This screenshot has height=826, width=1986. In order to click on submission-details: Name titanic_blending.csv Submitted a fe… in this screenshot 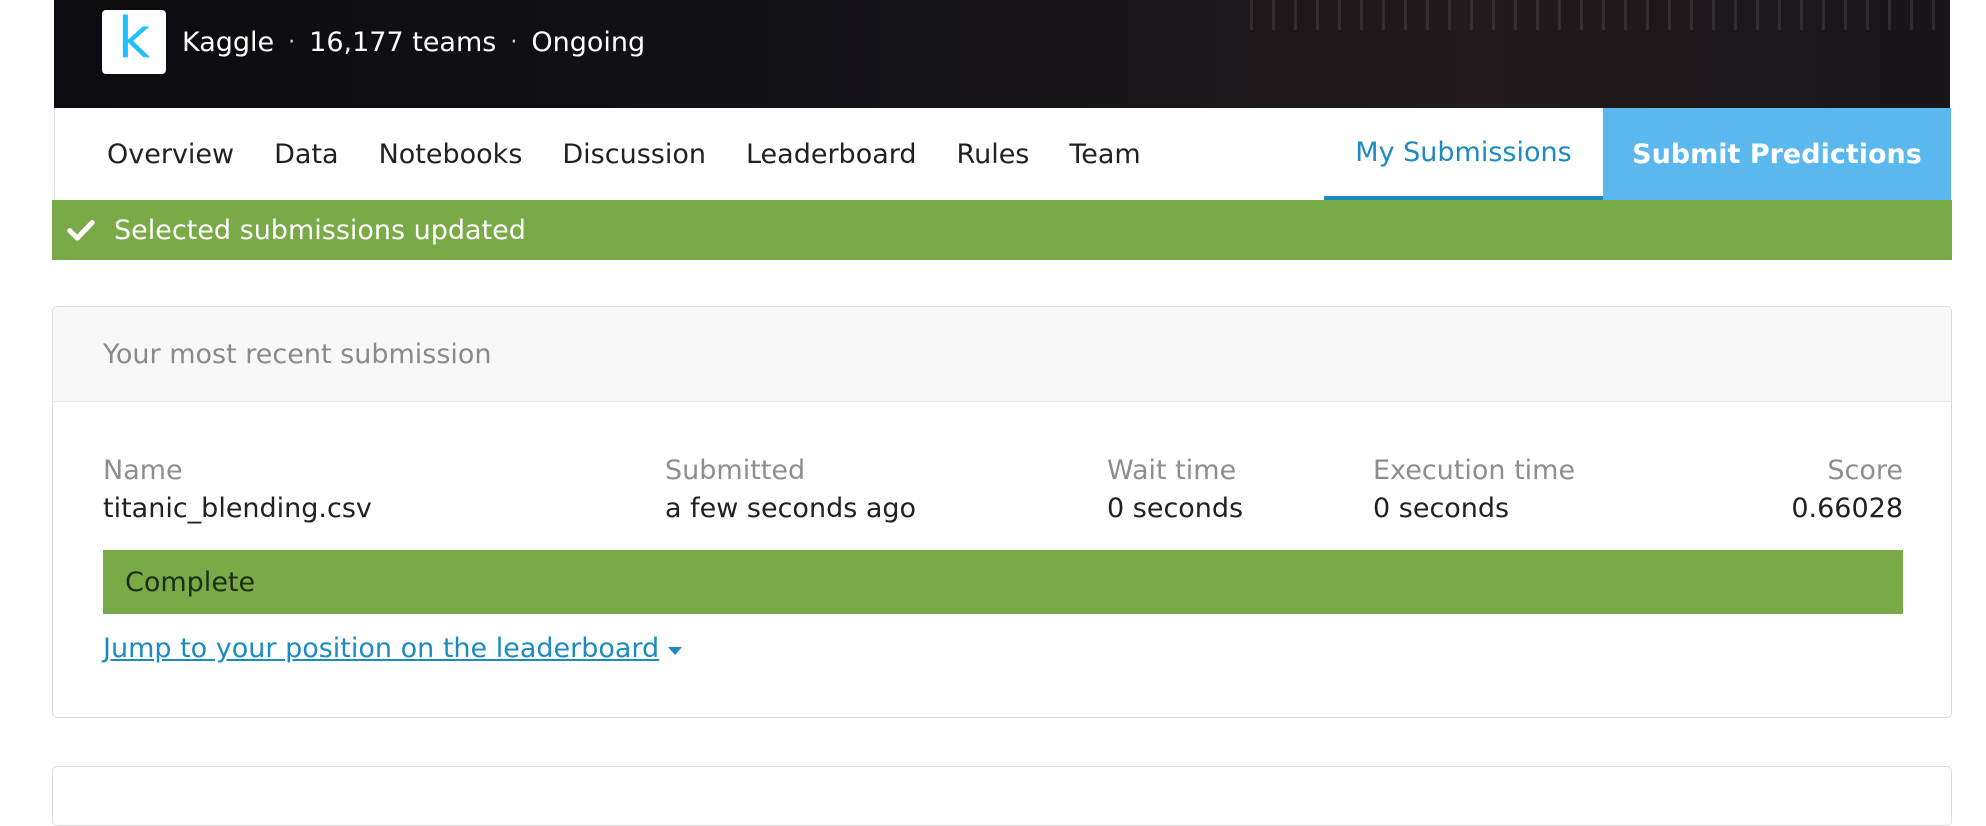, I will do `click(1002, 493)`.